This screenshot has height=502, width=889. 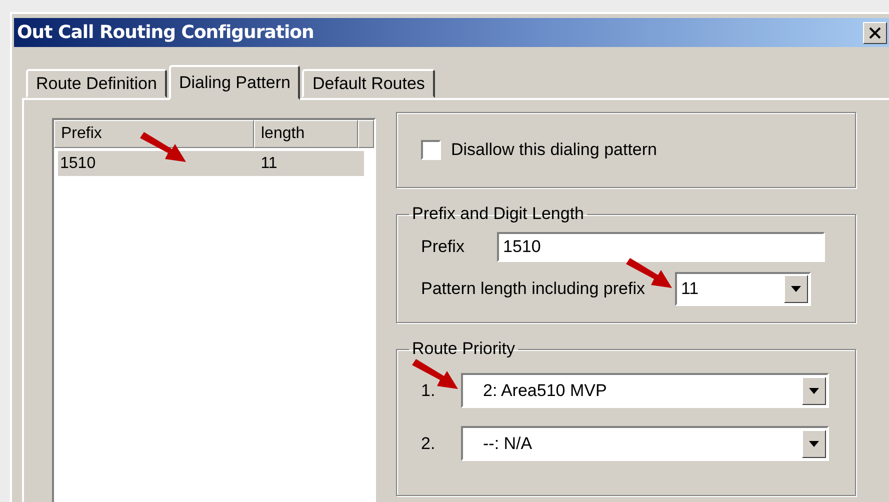 I want to click on input-field: 1510, so click(x=661, y=247).